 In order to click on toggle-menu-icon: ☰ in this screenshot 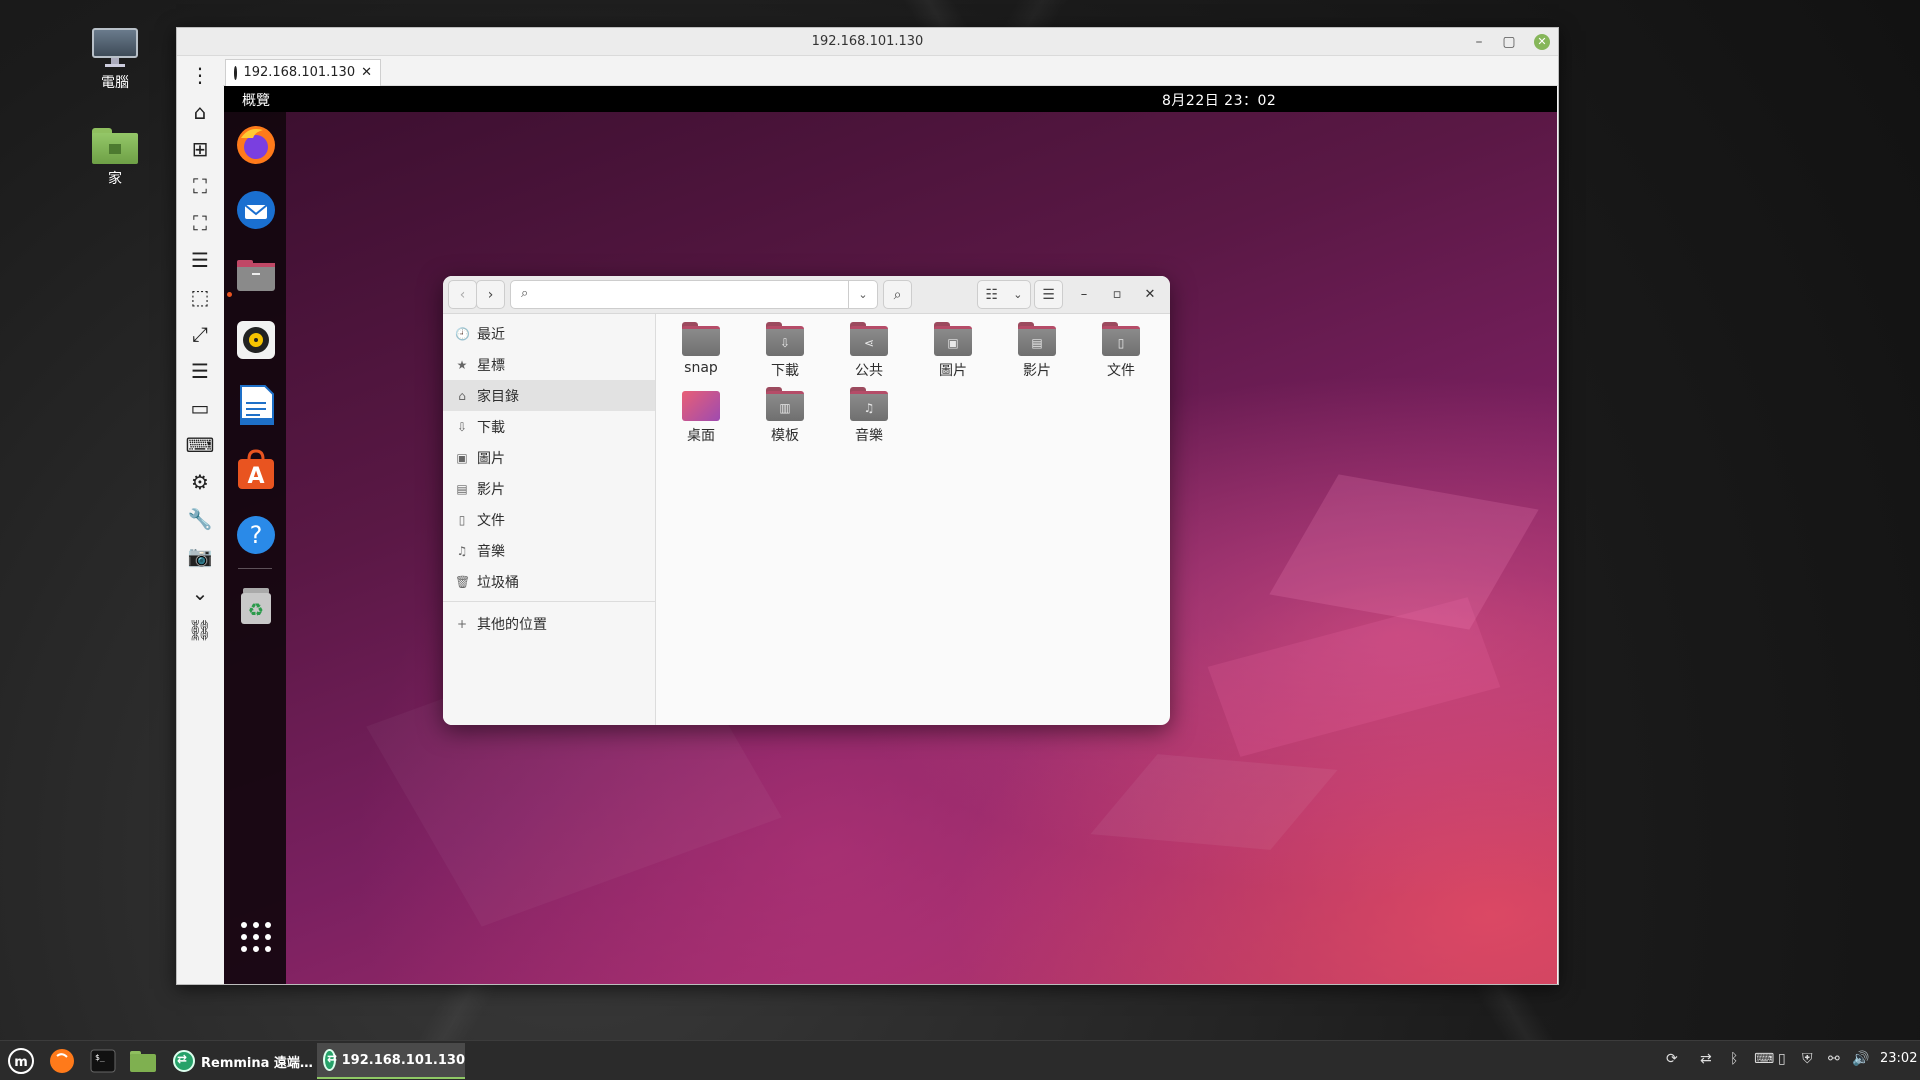, I will do `click(200, 259)`.